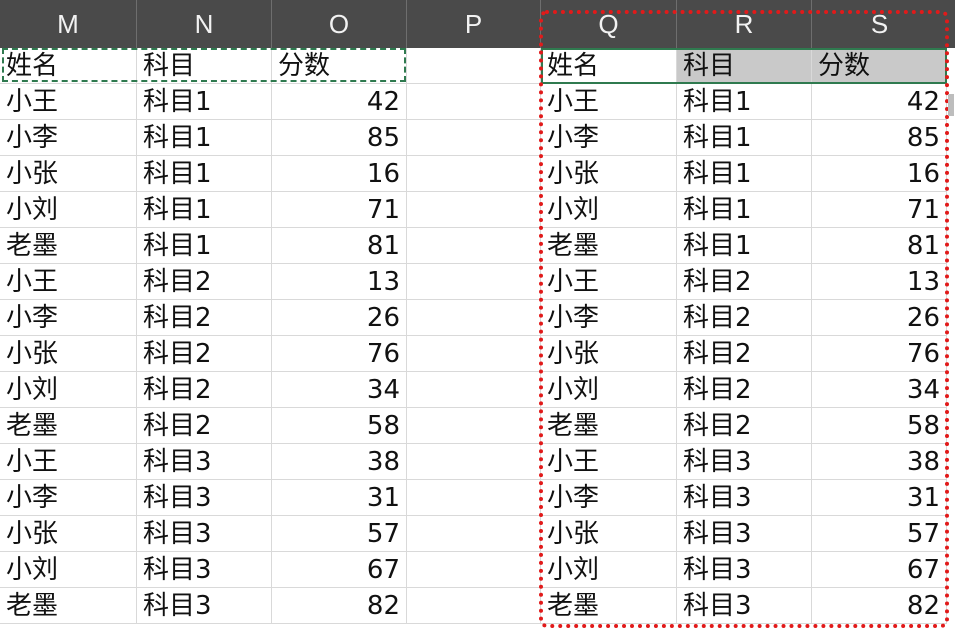 This screenshot has width=955, height=633. I want to click on column-header-r: R, so click(744, 24).